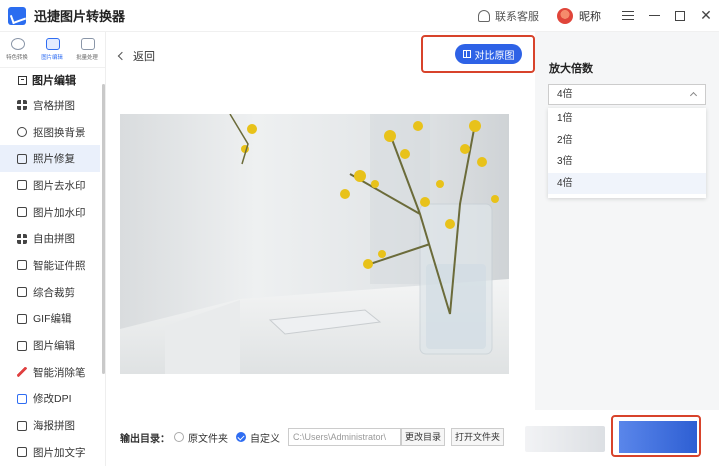  Describe the element at coordinates (693, 95) in the screenshot. I see `chevron-up-icon` at that location.